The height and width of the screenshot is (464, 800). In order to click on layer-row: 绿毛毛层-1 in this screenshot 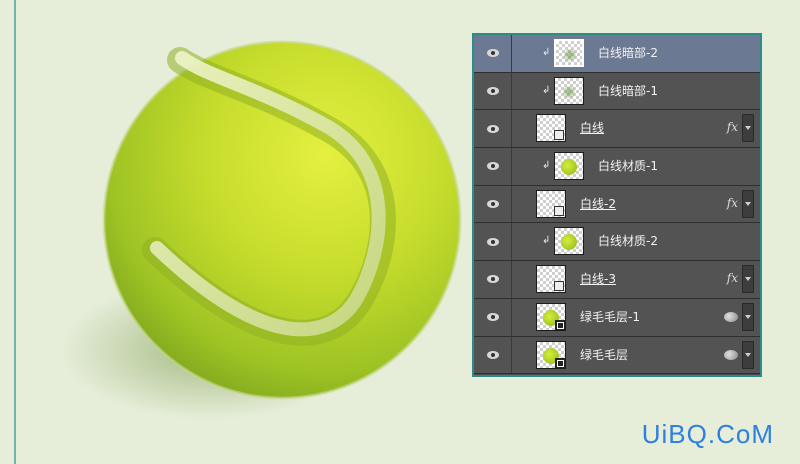, I will do `click(617, 317)`.